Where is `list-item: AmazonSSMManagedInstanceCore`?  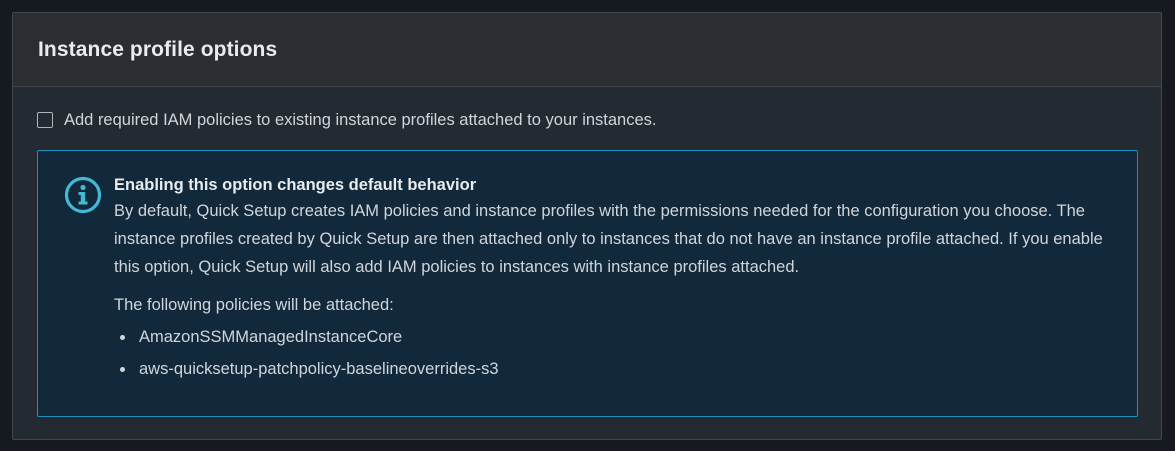 list-item: AmazonSSMManagedInstanceCore is located at coordinates (614, 337).